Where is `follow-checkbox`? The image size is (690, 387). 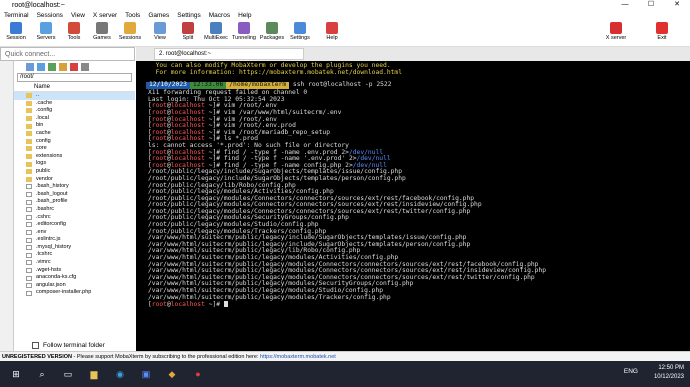 follow-checkbox is located at coordinates (35, 345).